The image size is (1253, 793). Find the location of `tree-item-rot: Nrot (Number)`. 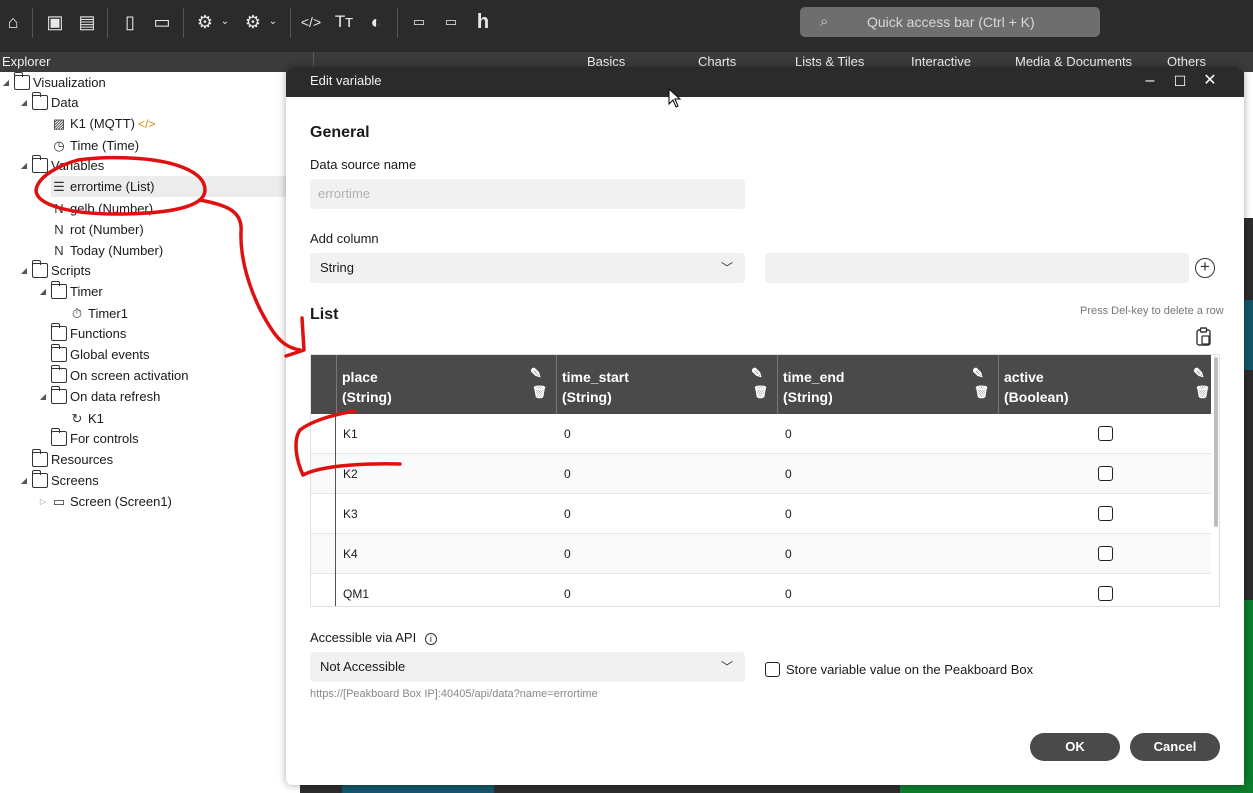

tree-item-rot: Nrot (Number) is located at coordinates (97, 229).